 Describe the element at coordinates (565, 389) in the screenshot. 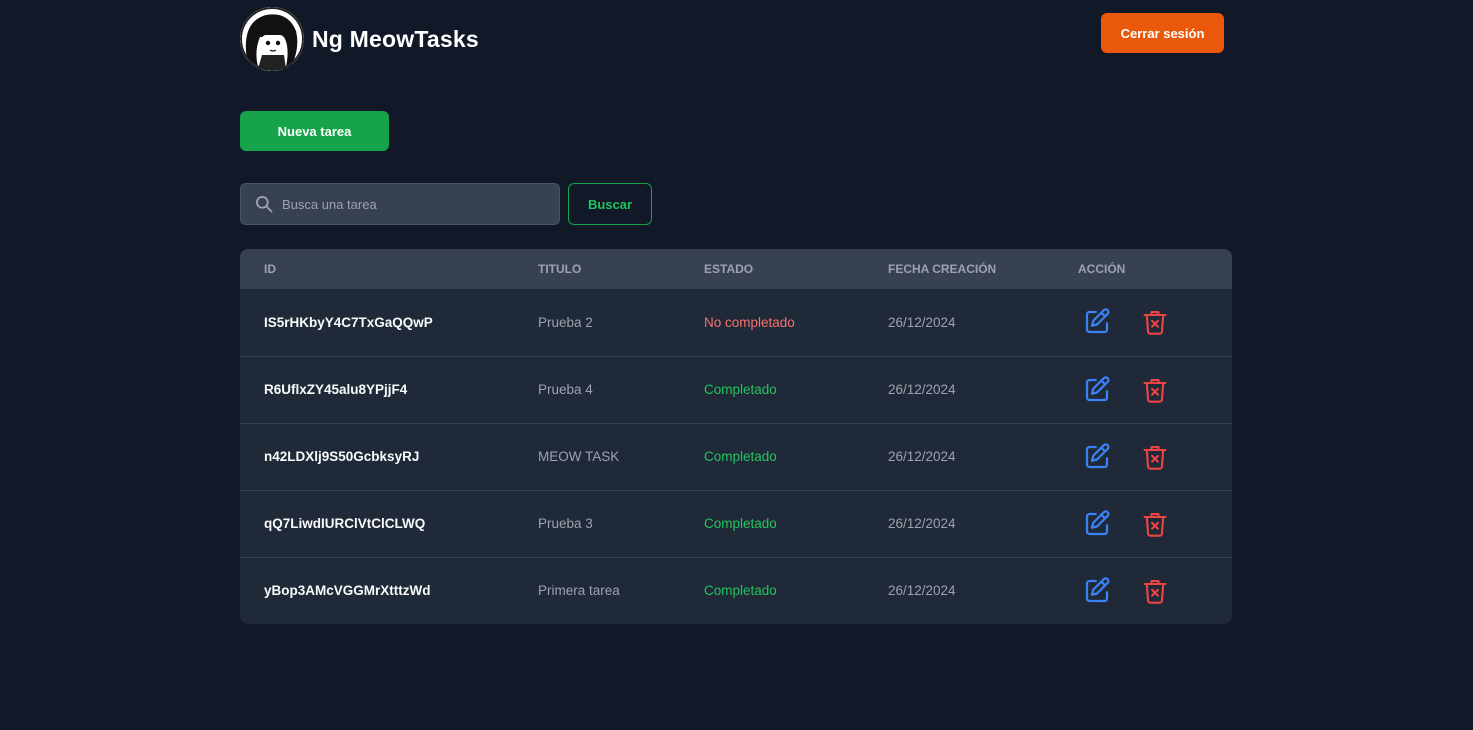

I see `task-title: Prueba 4` at that location.